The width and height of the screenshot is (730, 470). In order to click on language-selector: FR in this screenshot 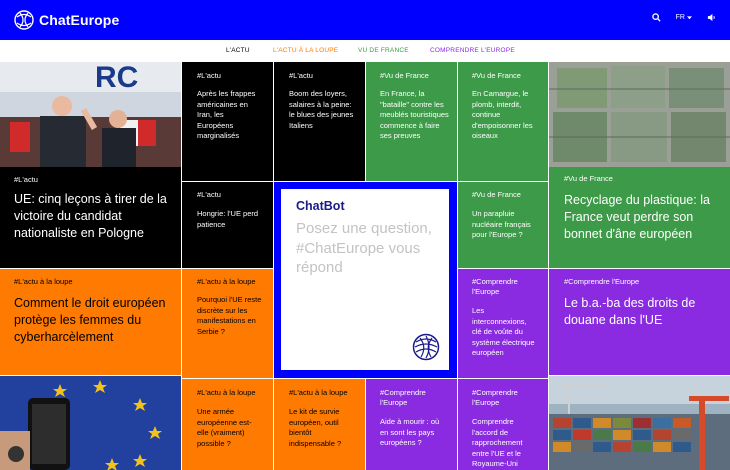, I will do `click(684, 17)`.